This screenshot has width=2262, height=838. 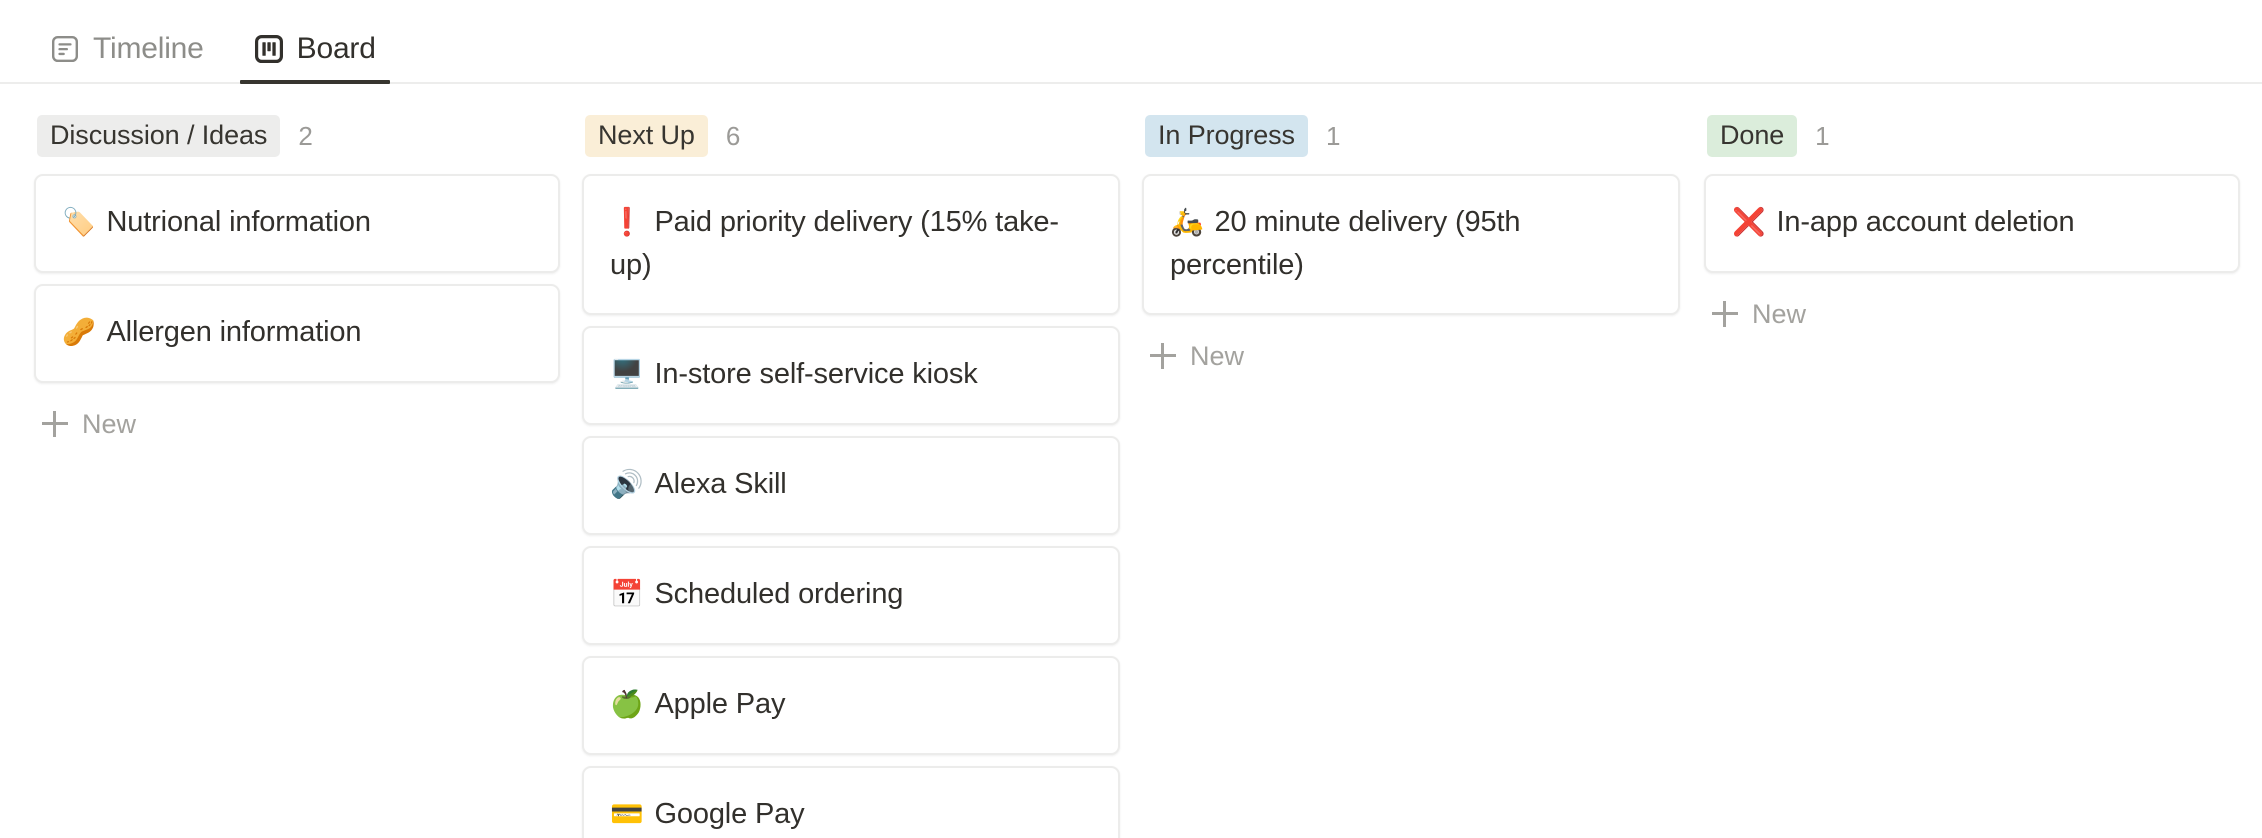 What do you see at coordinates (65, 49) in the screenshot?
I see `timeline-icon` at bounding box center [65, 49].